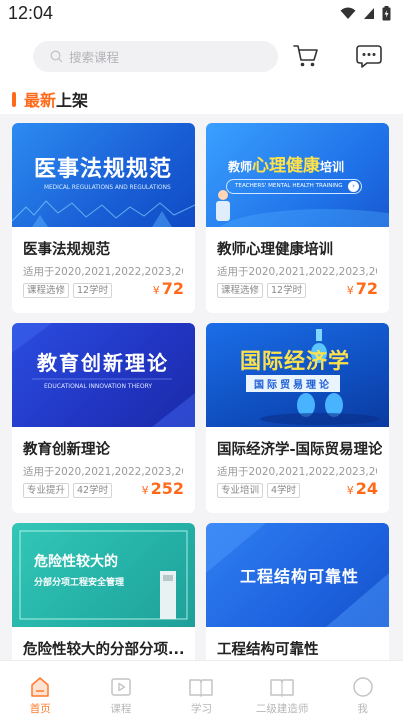  Describe the element at coordinates (31, 12) in the screenshot. I see `status-time: 12:04` at that location.